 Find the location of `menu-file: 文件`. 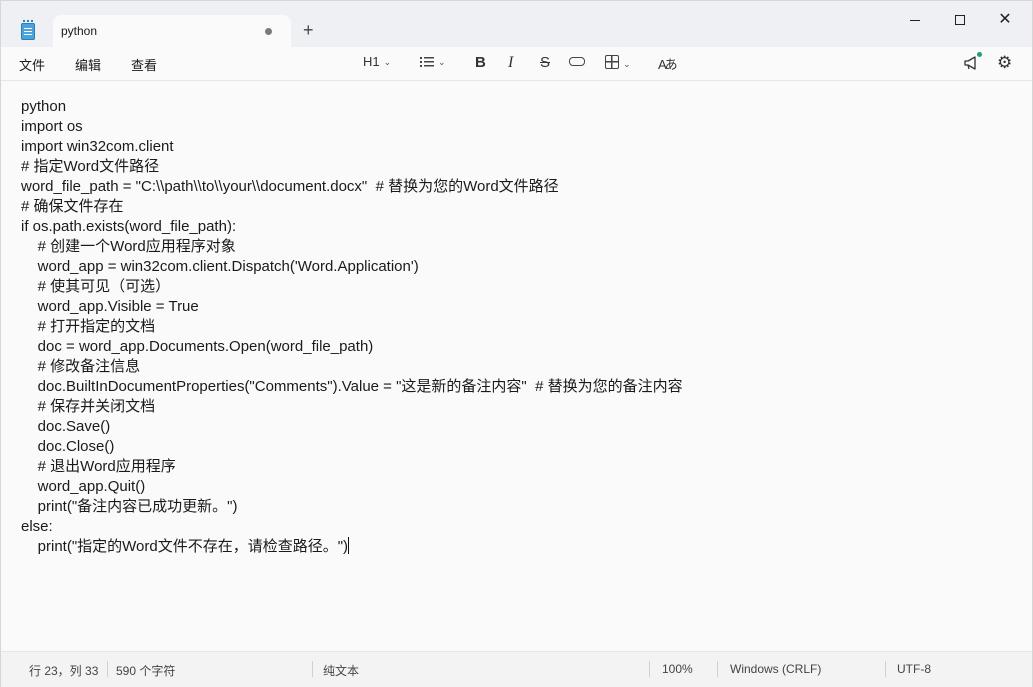

menu-file: 文件 is located at coordinates (32, 64).